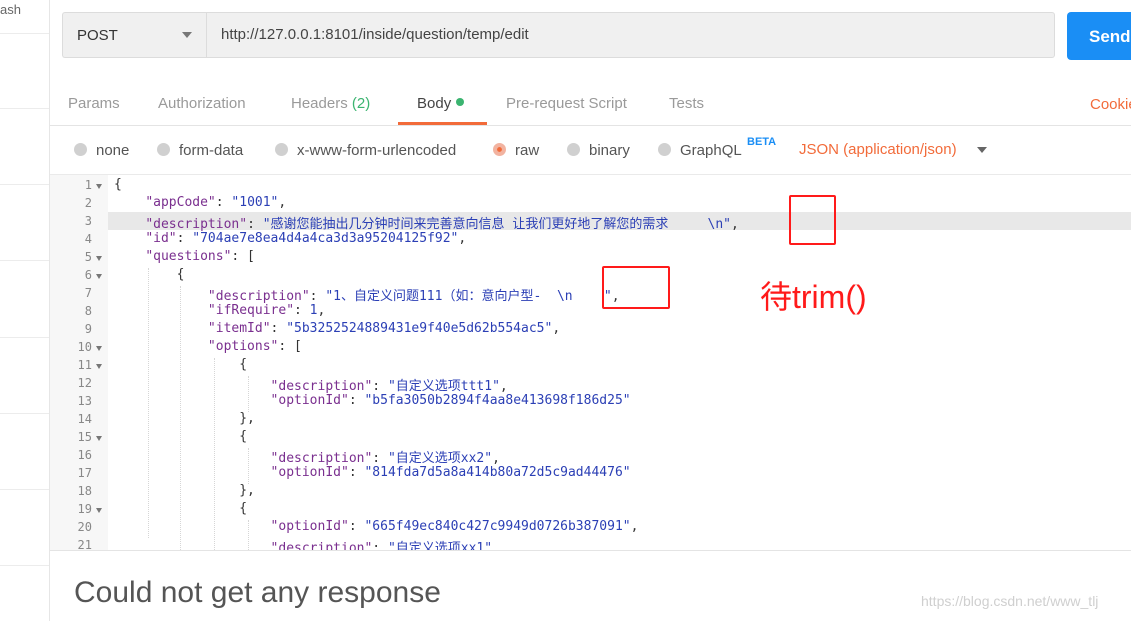 This screenshot has height=621, width=1131. I want to click on radio-urlencoded: x-www-form-urlencoded, so click(365, 150).